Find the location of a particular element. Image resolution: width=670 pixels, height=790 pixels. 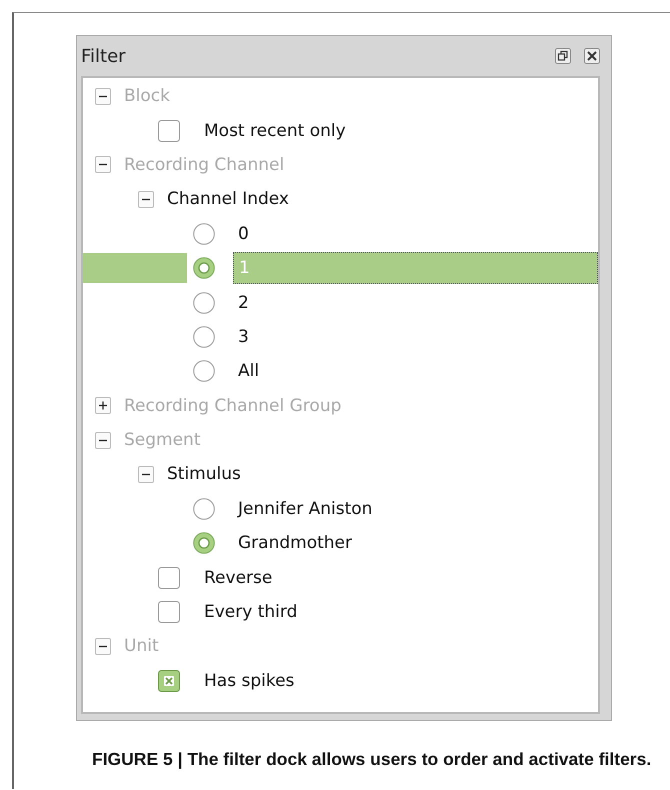

radio-label: 0 is located at coordinates (243, 234).